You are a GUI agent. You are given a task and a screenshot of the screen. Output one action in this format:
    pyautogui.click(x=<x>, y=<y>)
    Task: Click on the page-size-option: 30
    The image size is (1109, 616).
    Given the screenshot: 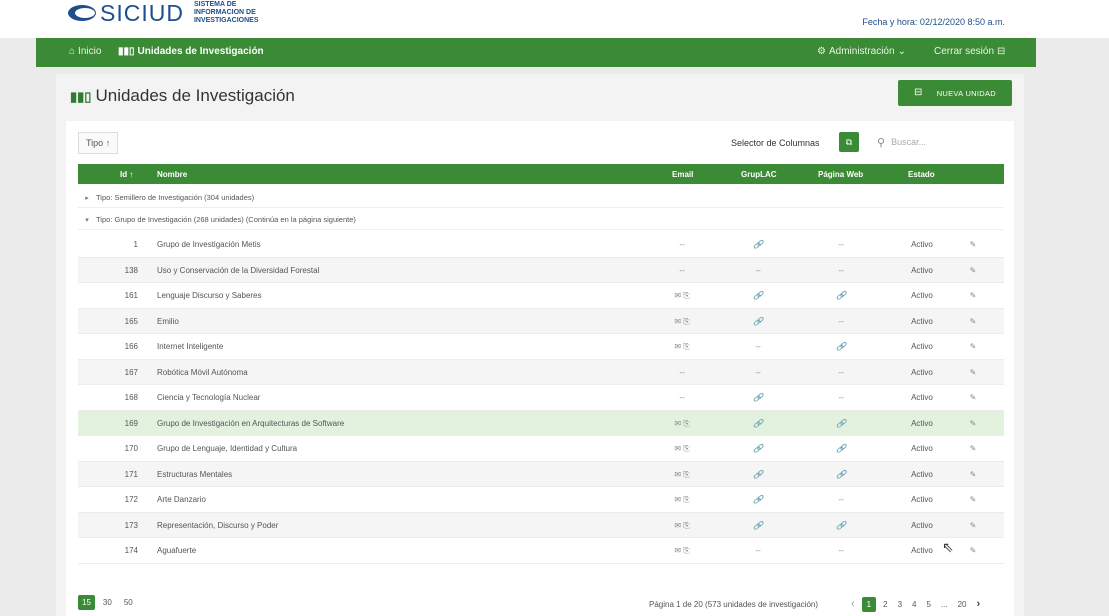 What is the action you would take?
    pyautogui.click(x=107, y=602)
    